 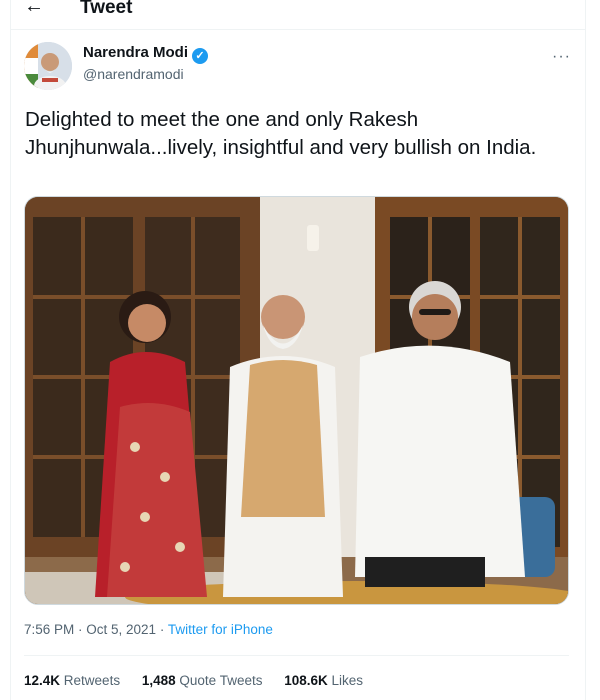 What do you see at coordinates (92, 680) in the screenshot?
I see `retweets-label: Retweets` at bounding box center [92, 680].